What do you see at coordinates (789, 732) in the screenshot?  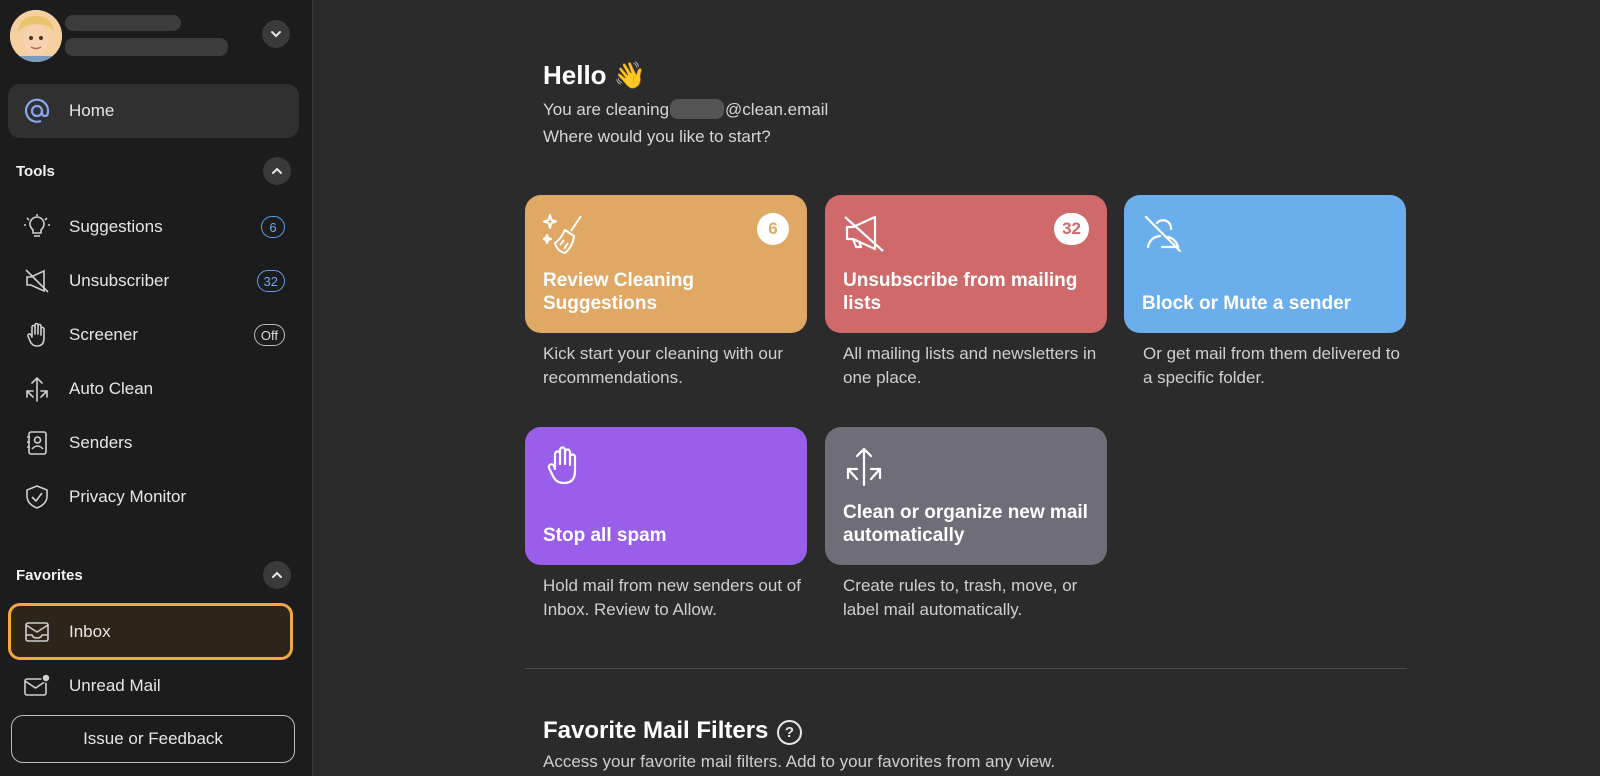 I see `help-icon: ?` at bounding box center [789, 732].